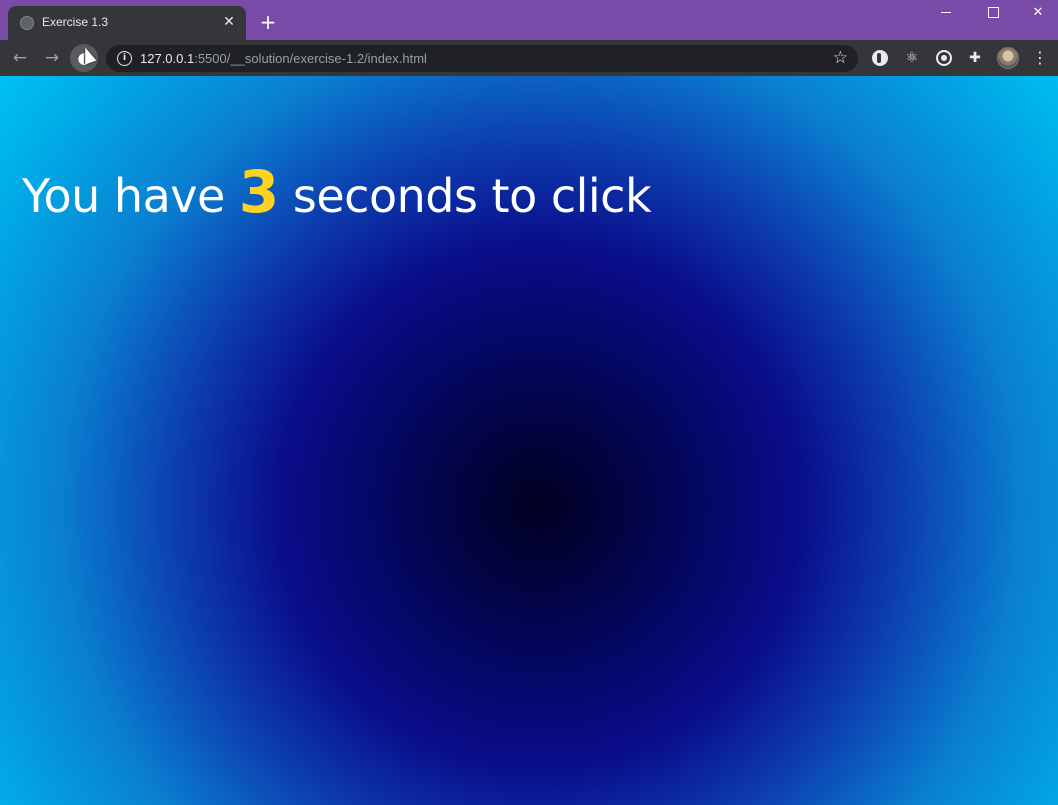 This screenshot has width=1058, height=805. I want to click on maximize-icon, so click(993, 12).